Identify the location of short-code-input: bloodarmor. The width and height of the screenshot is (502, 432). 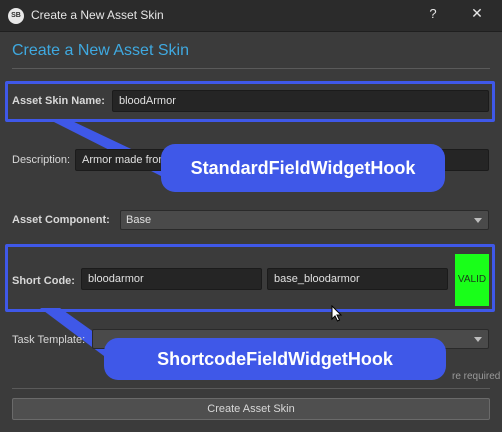
(171, 279).